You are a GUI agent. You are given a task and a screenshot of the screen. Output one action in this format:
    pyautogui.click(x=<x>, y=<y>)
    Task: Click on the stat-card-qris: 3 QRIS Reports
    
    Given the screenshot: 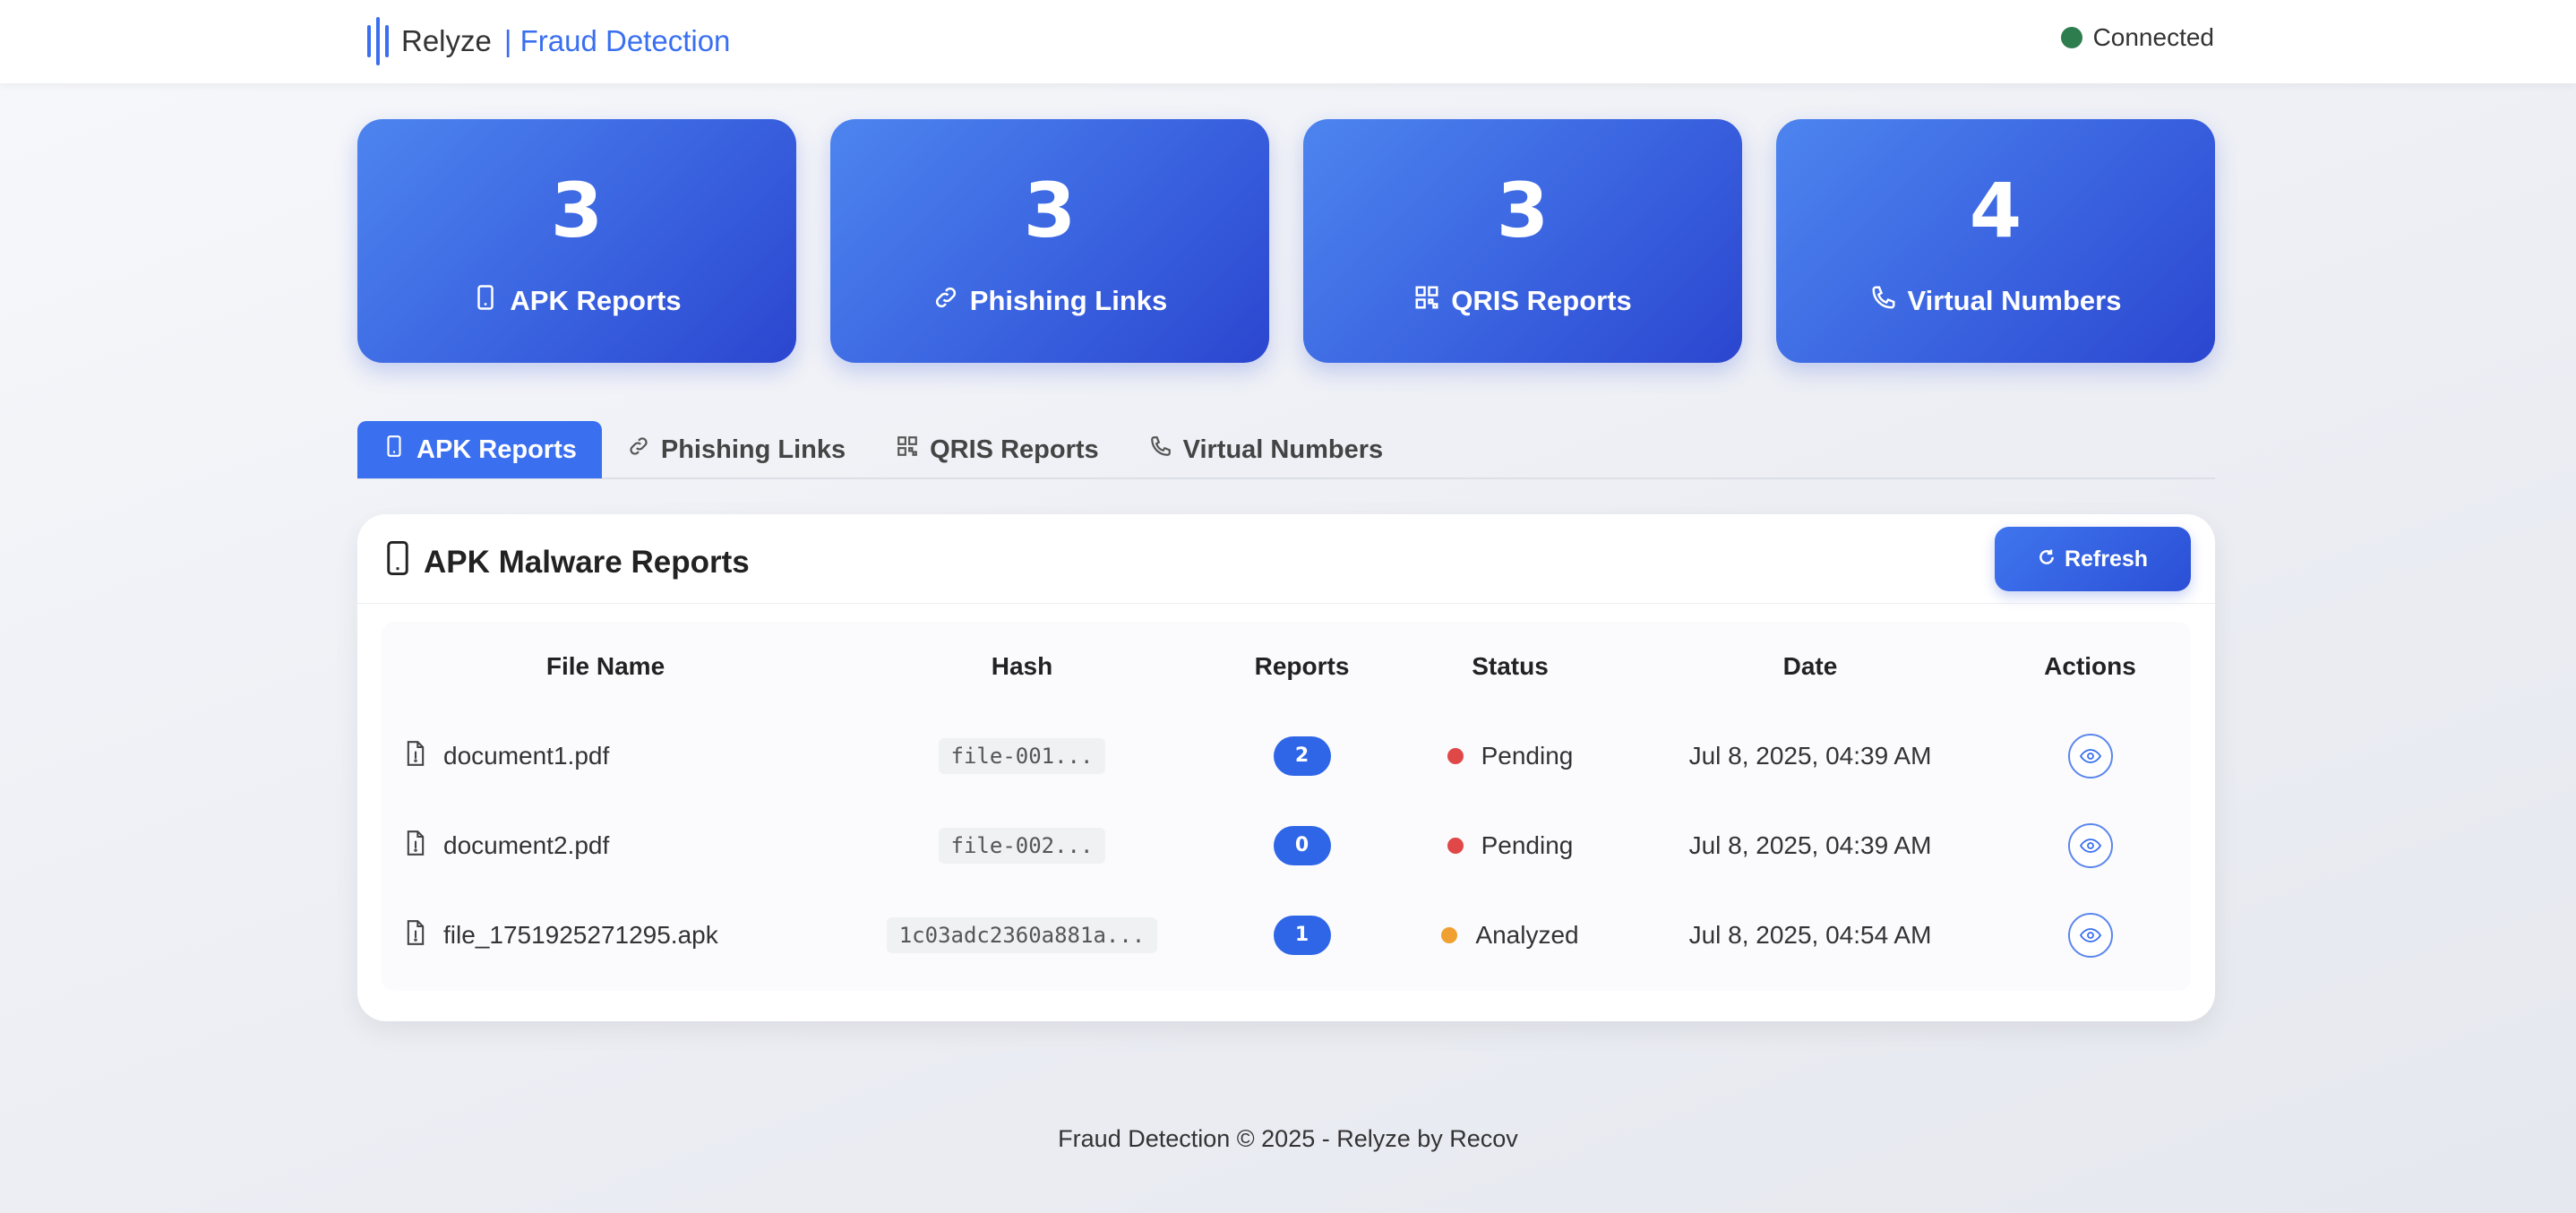 What is the action you would take?
    pyautogui.click(x=1522, y=241)
    